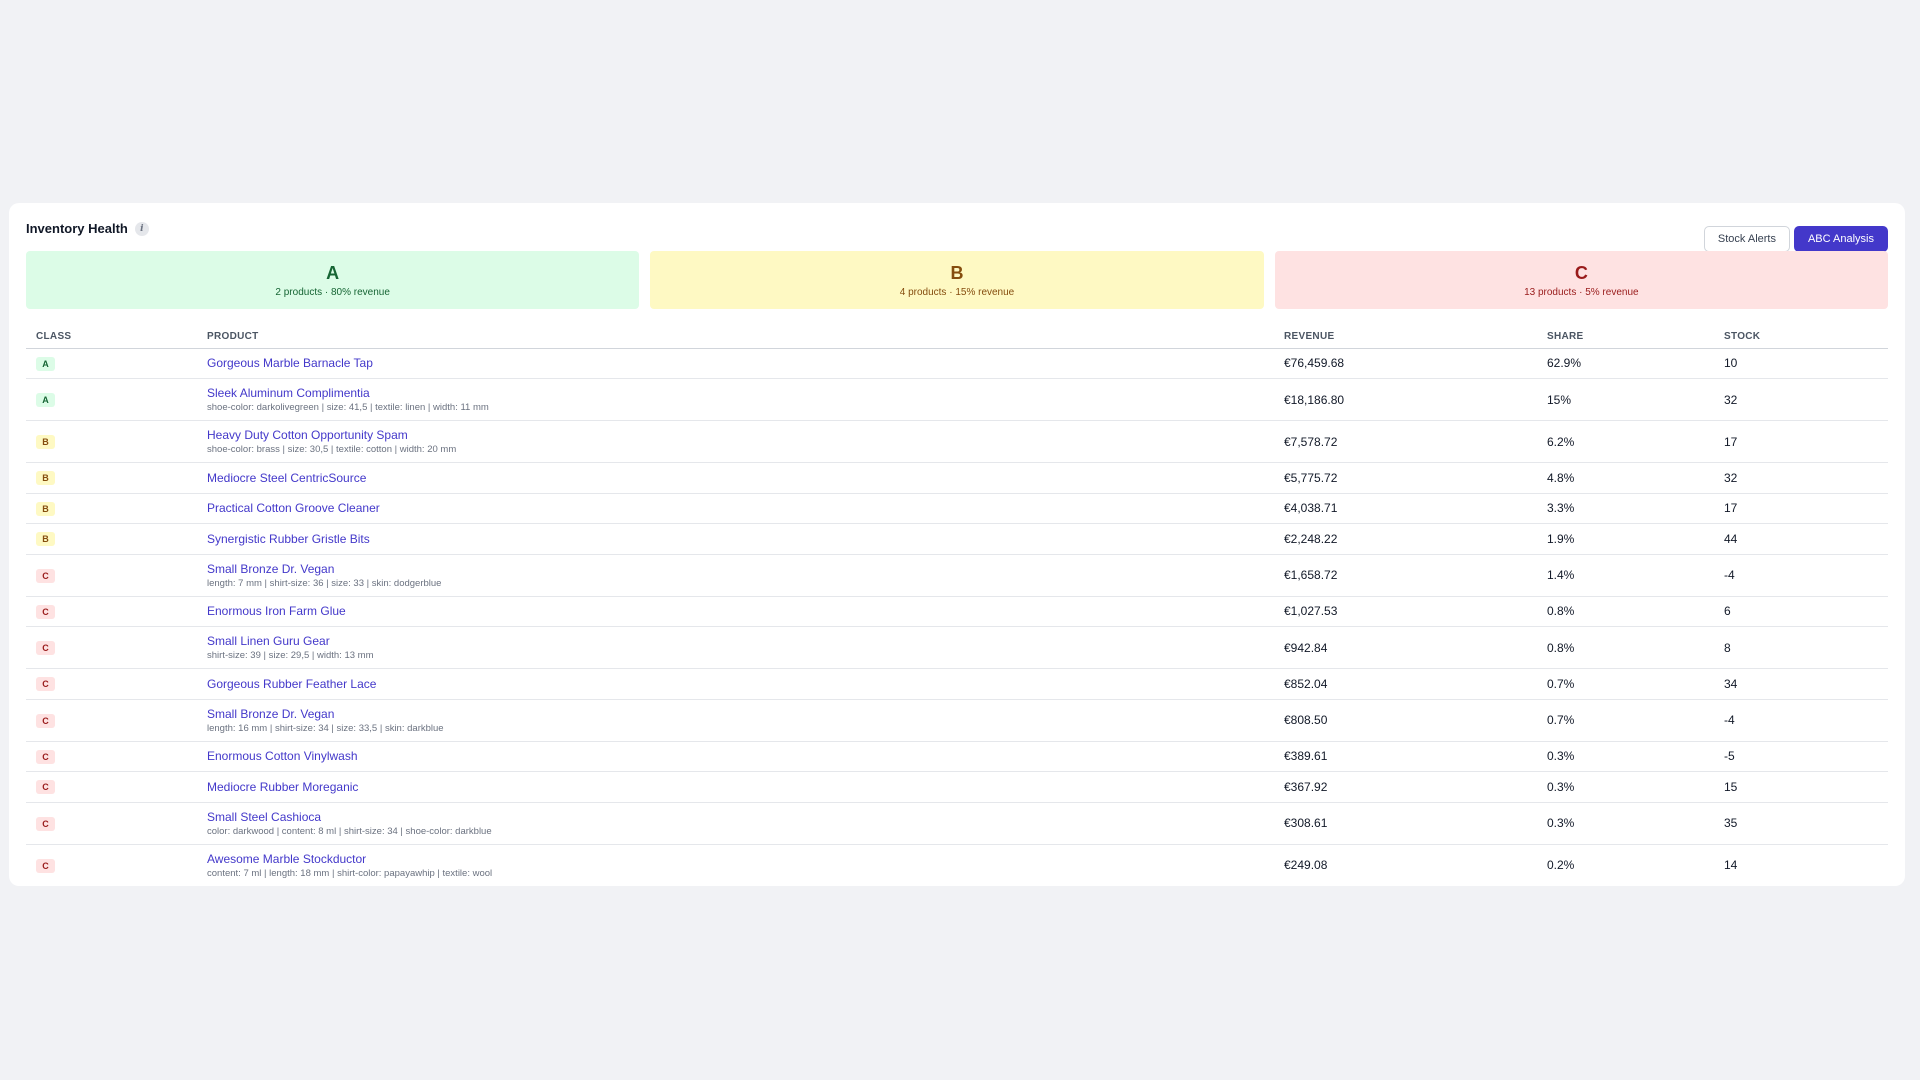 The image size is (1920, 1080). I want to click on stock-cell: 34, so click(1801, 684).